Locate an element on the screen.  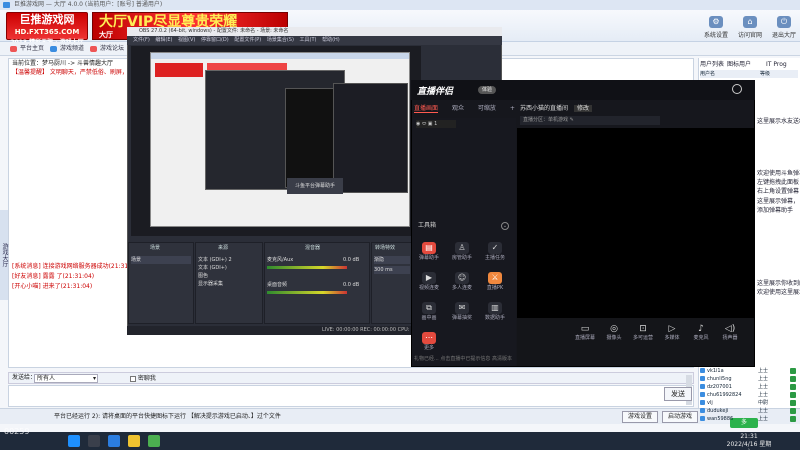
zd-button-label: 直播屏幕 is located at coordinates (584, 338).